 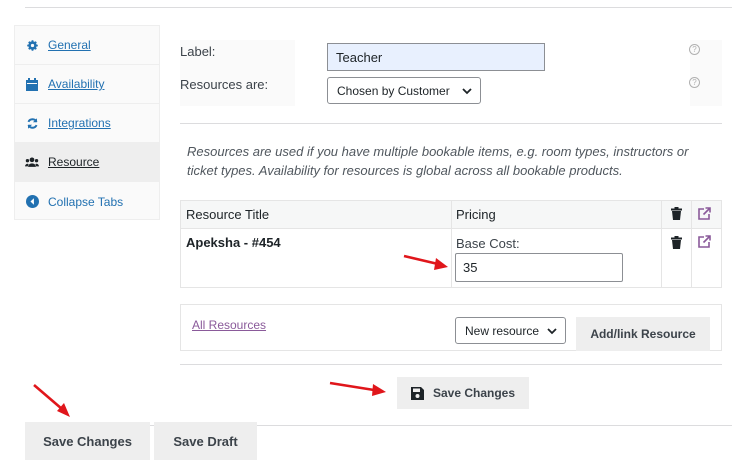 What do you see at coordinates (69, 45) in the screenshot?
I see `tab-general-label: General` at bounding box center [69, 45].